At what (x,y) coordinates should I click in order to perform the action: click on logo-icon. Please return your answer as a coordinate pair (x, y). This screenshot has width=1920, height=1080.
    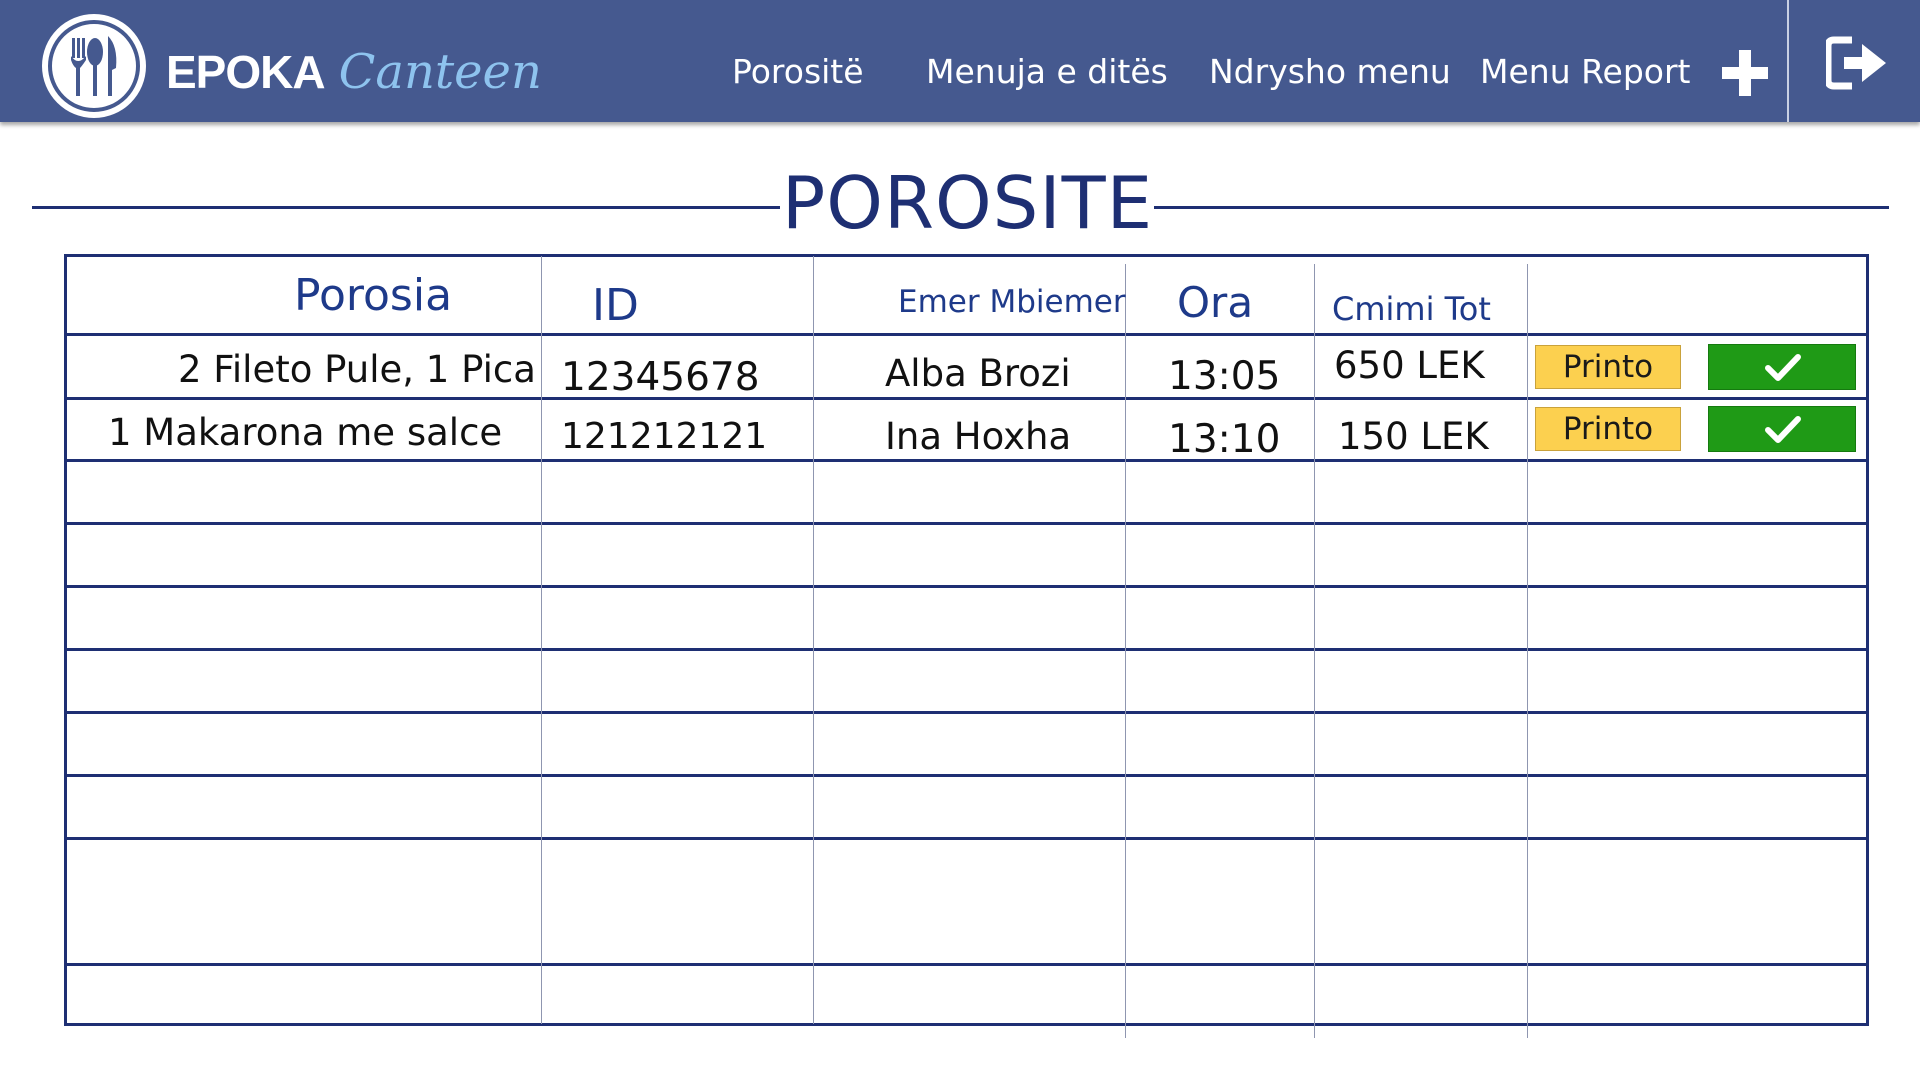
    Looking at the image, I should click on (94, 66).